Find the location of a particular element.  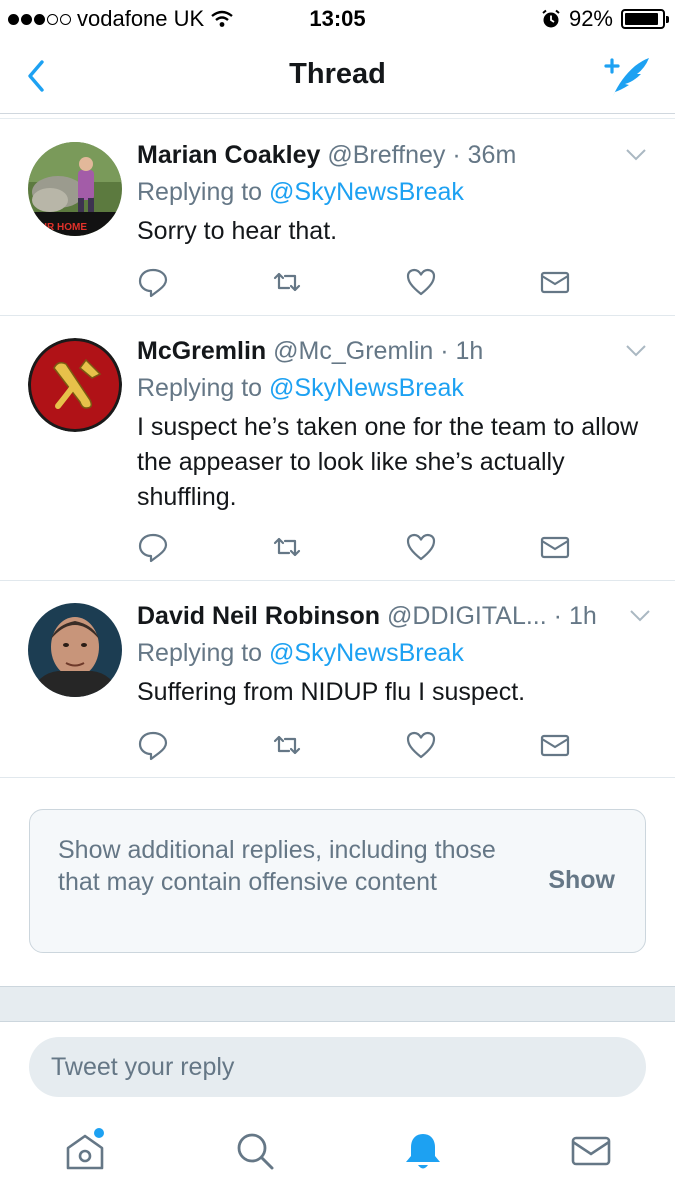

tab-bar is located at coordinates (337, 1155).